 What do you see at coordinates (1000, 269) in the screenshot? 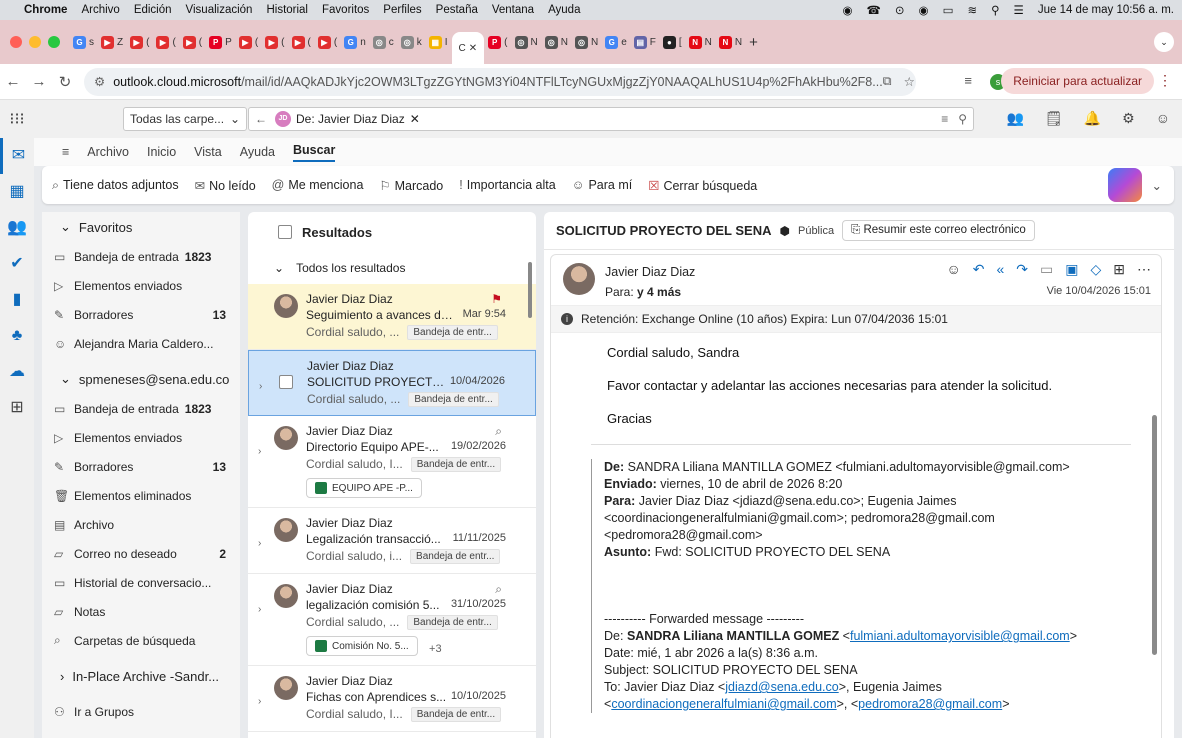
I see `reply-all-icon: «` at bounding box center [1000, 269].